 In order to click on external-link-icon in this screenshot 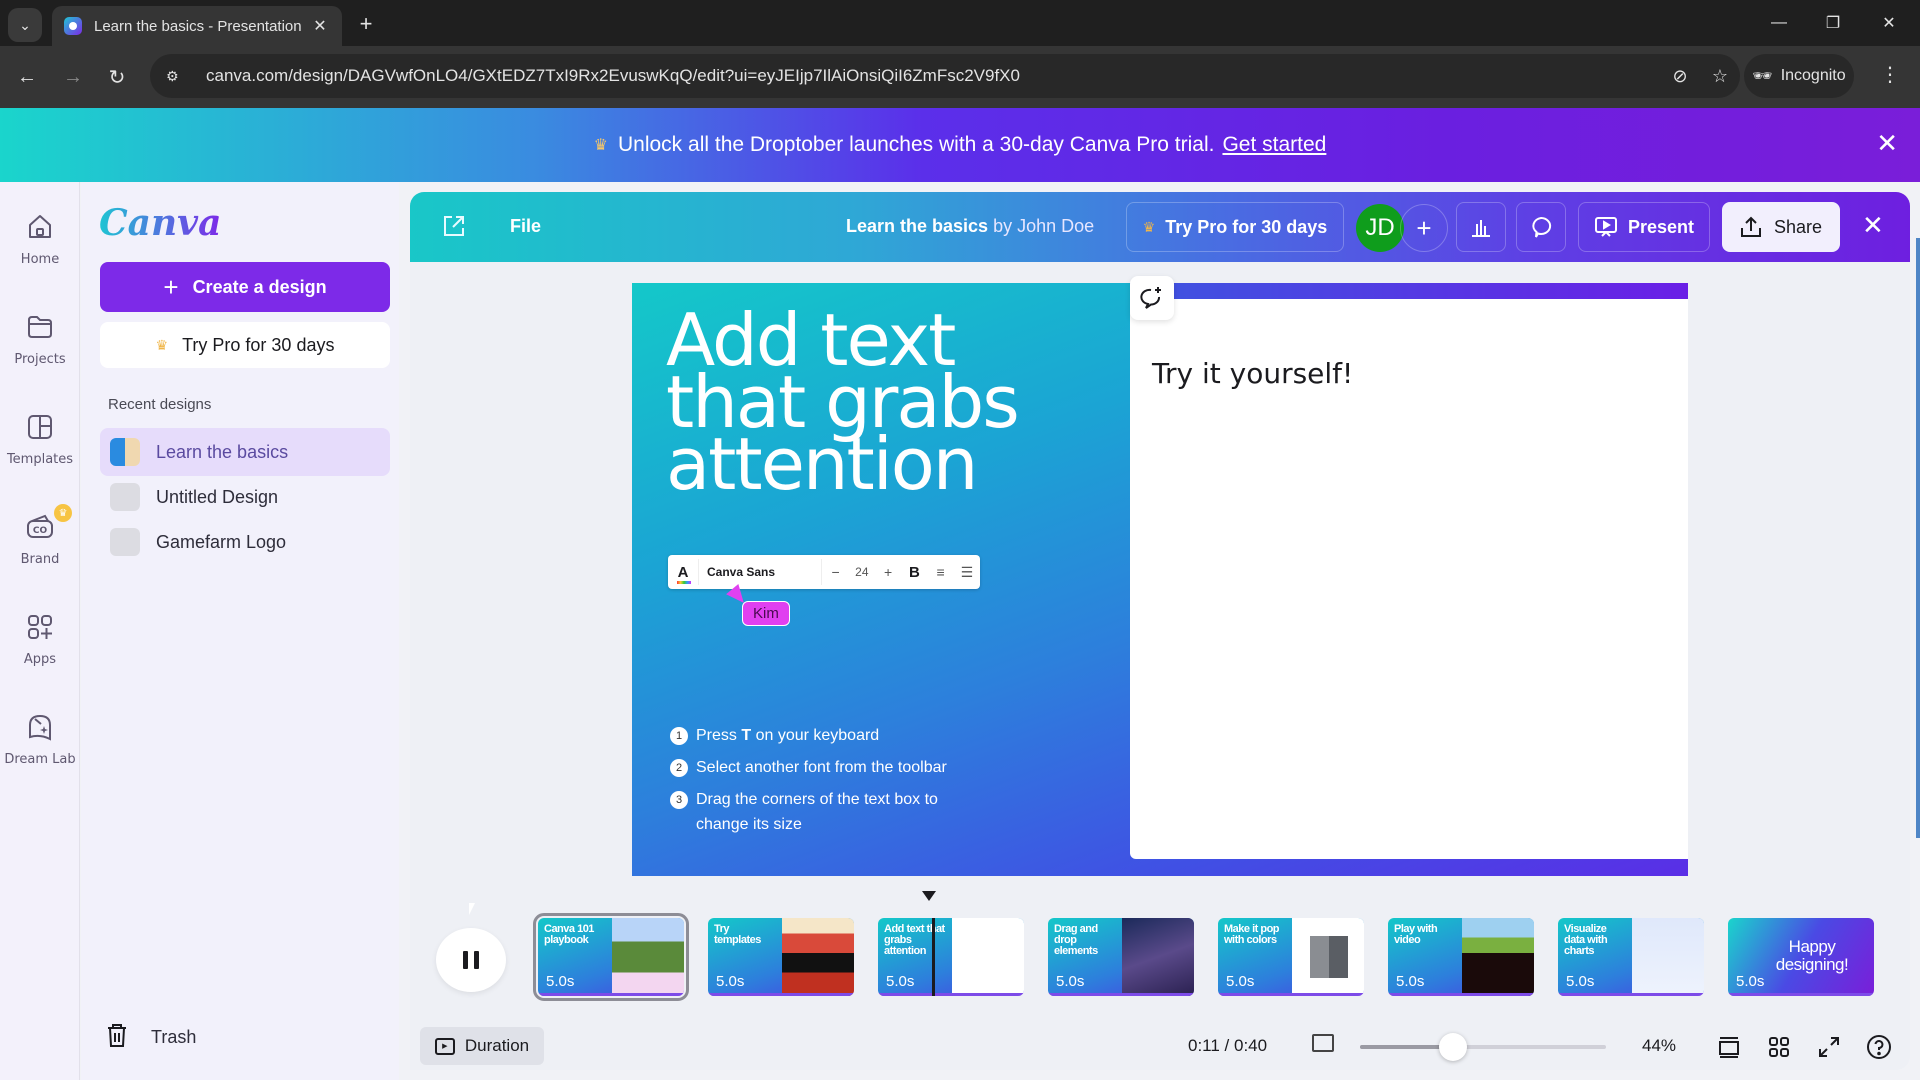, I will do `click(454, 229)`.